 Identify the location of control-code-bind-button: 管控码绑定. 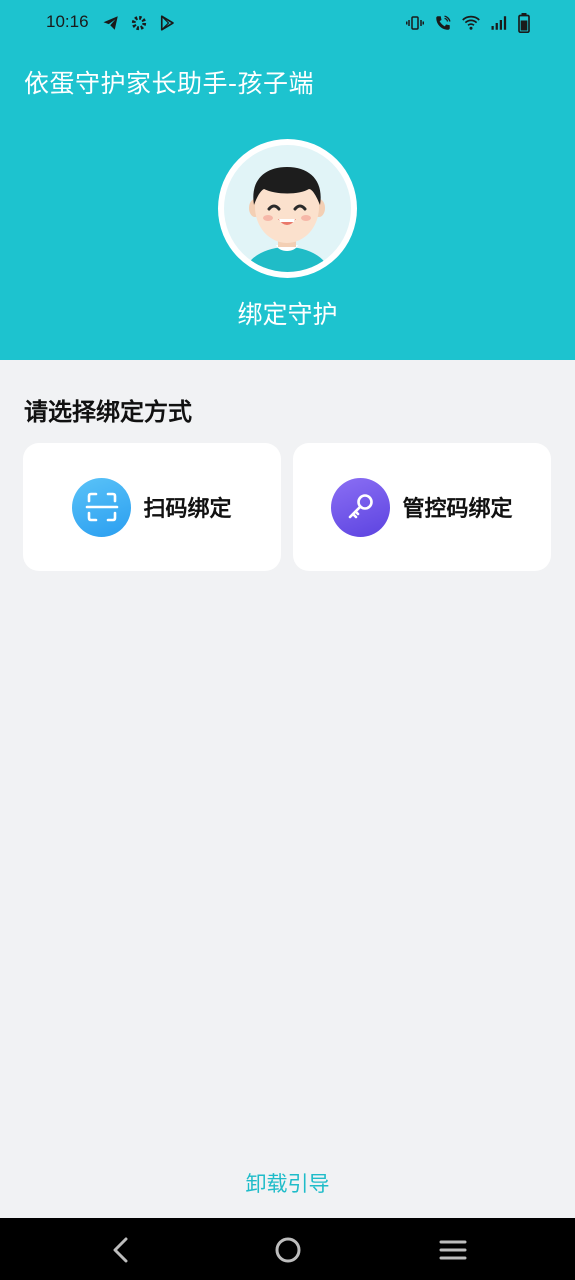
(422, 507).